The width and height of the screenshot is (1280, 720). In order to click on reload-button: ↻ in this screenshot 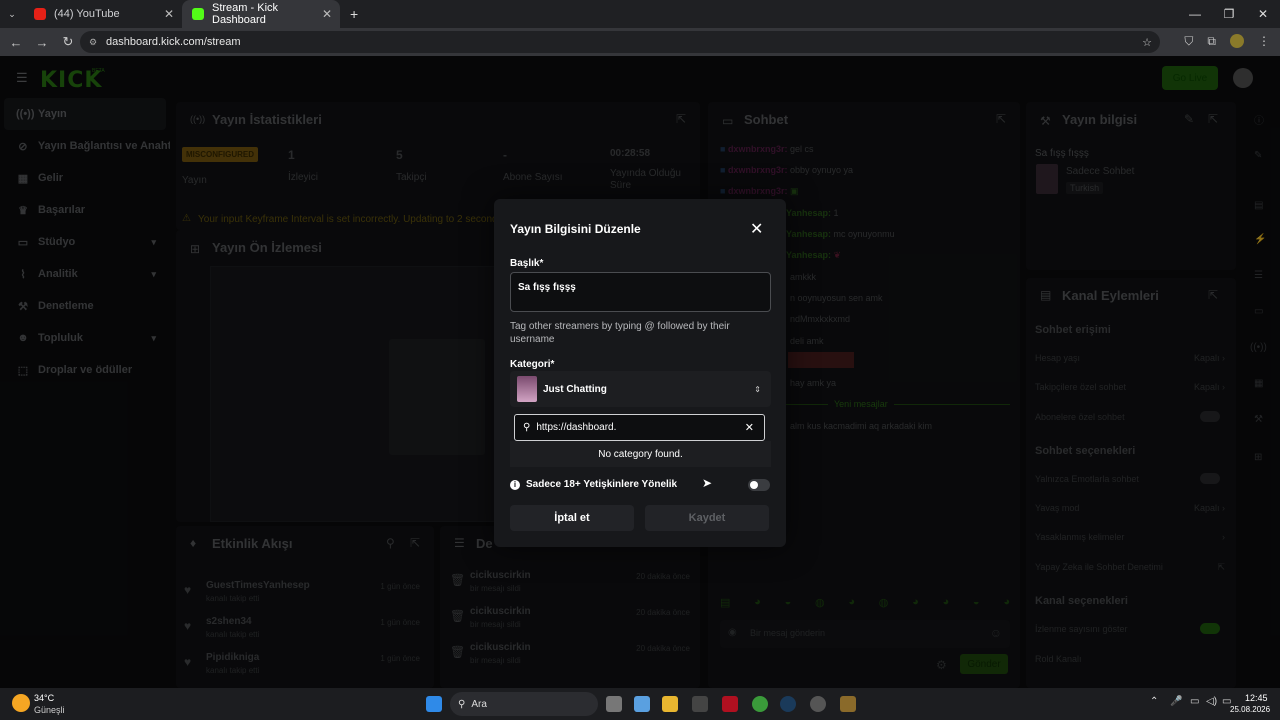, I will do `click(68, 42)`.